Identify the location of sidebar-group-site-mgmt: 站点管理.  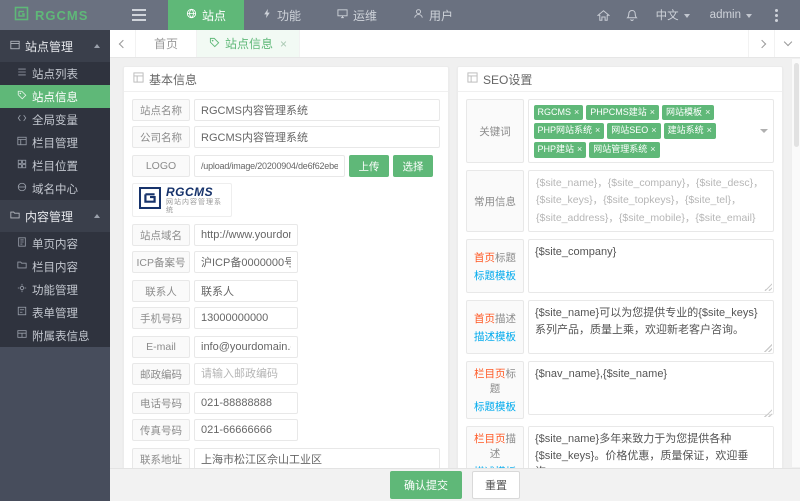
(55, 46).